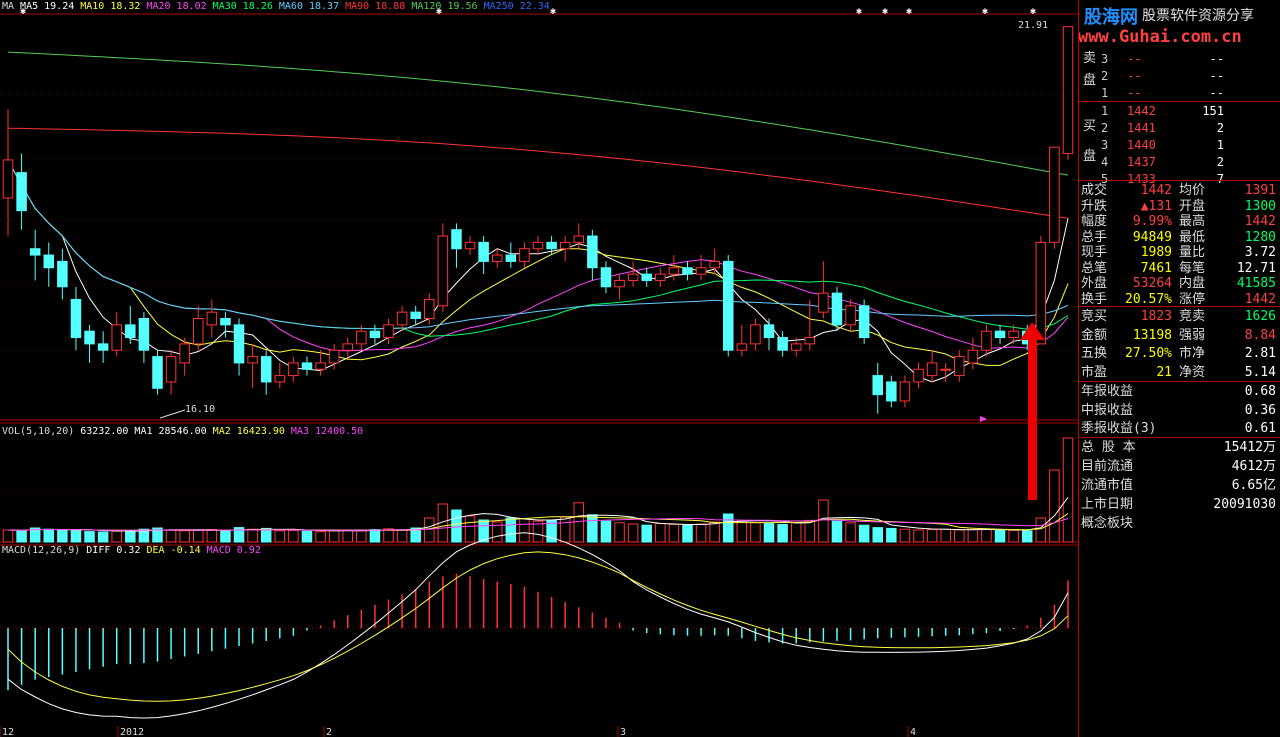  Describe the element at coordinates (327, 431) in the screenshot. I see `vol-legend-item: MA3 12400.50` at that location.